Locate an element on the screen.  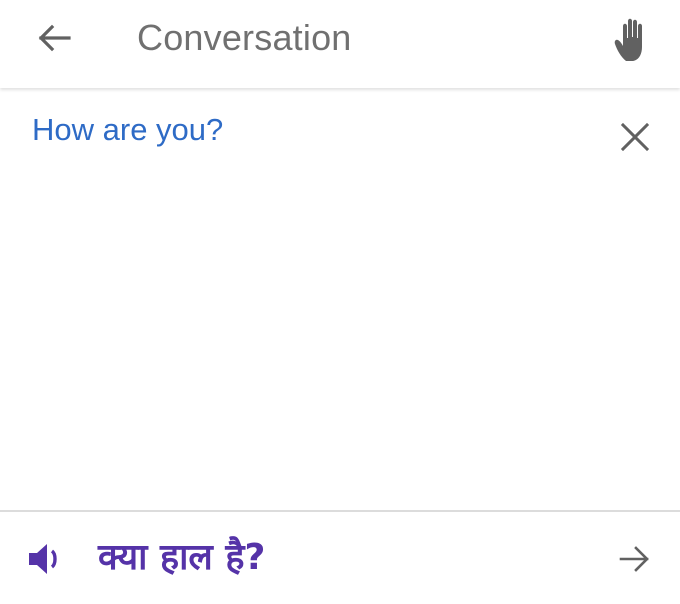
open-translation-button is located at coordinates (635, 559).